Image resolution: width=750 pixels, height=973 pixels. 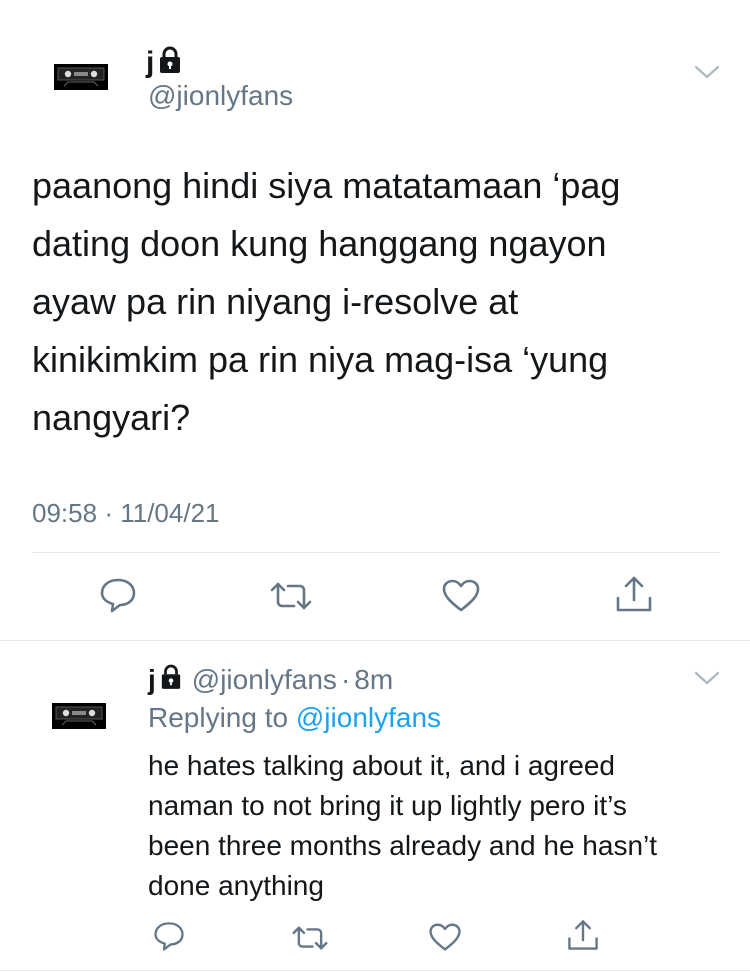 What do you see at coordinates (65, 513) in the screenshot?
I see `tweet-time: 09:58` at bounding box center [65, 513].